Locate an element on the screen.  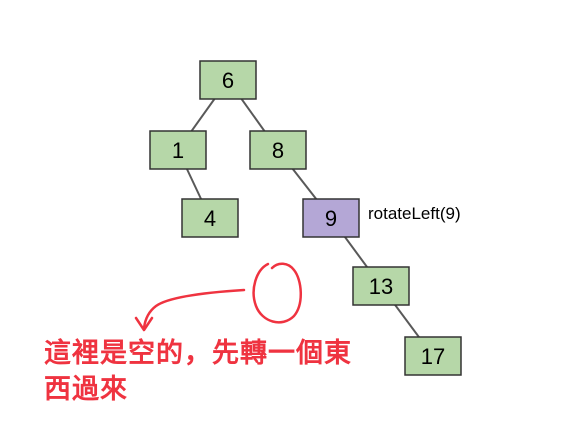
node-label-9: 9 is located at coordinates (331, 218).